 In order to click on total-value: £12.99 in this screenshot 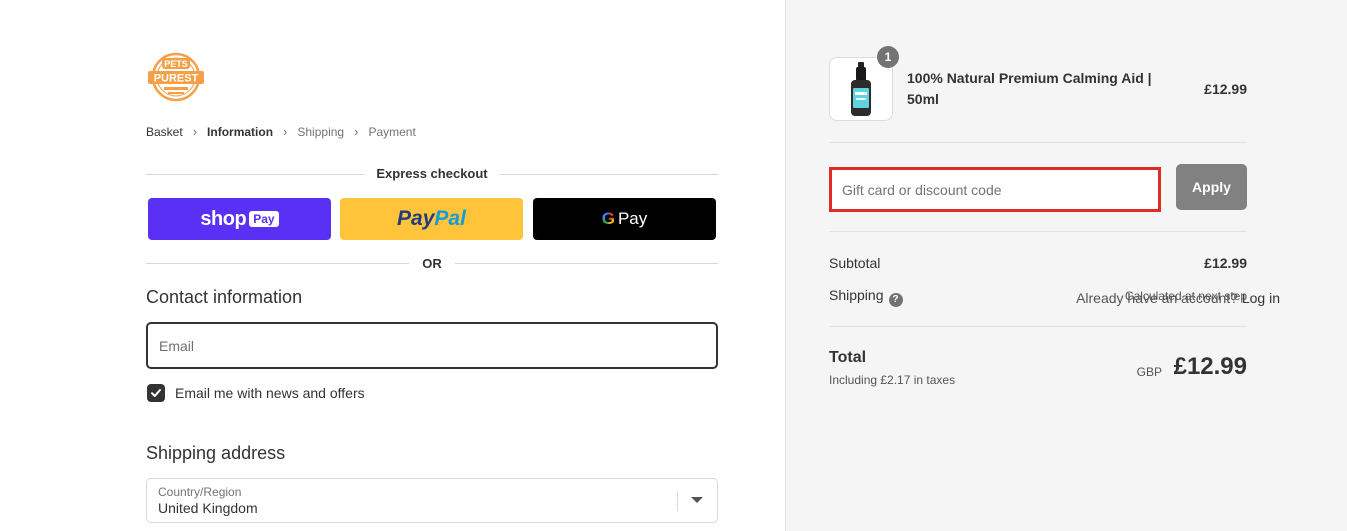, I will do `click(1210, 366)`.